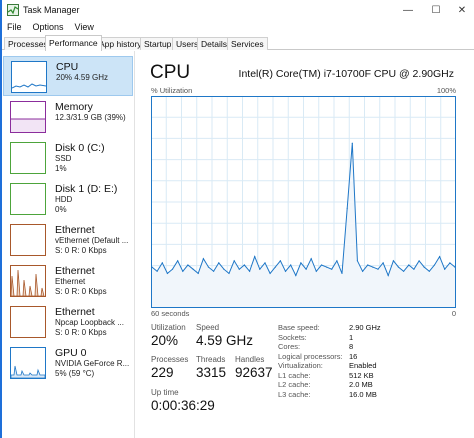 The height and width of the screenshot is (438, 474). What do you see at coordinates (225, 340) in the screenshot?
I see `stat-value: 4.59 GHz` at bounding box center [225, 340].